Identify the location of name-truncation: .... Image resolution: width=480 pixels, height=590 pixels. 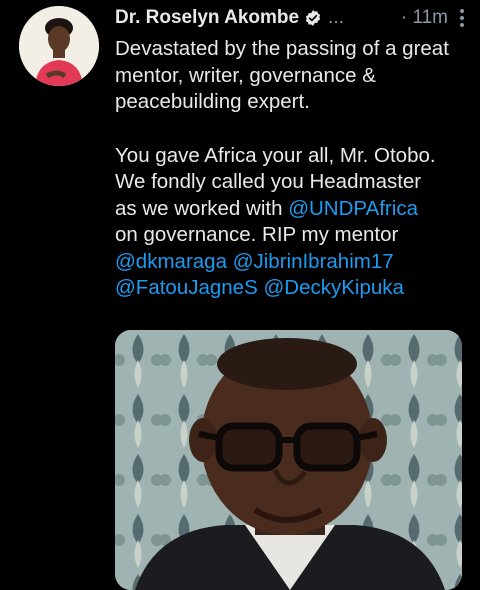
(336, 17).